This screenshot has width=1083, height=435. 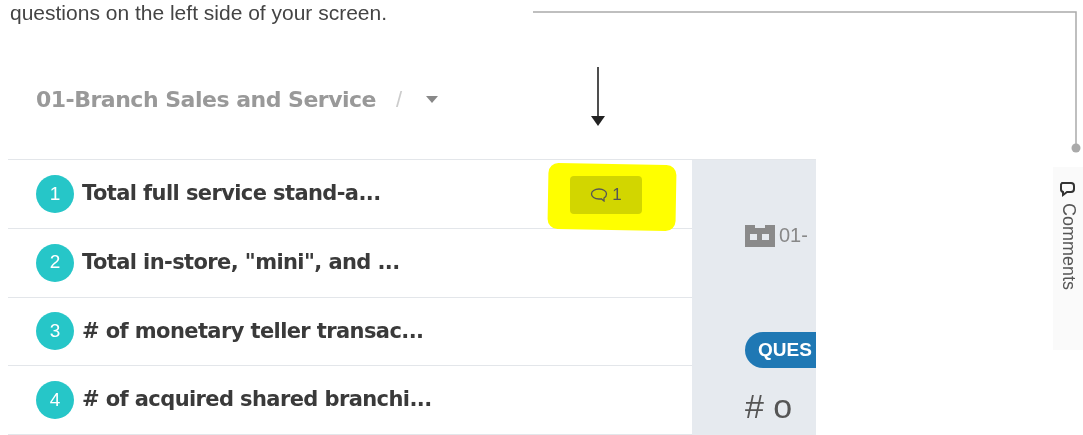 What do you see at coordinates (760, 235) in the screenshot?
I see `folder-icon` at bounding box center [760, 235].